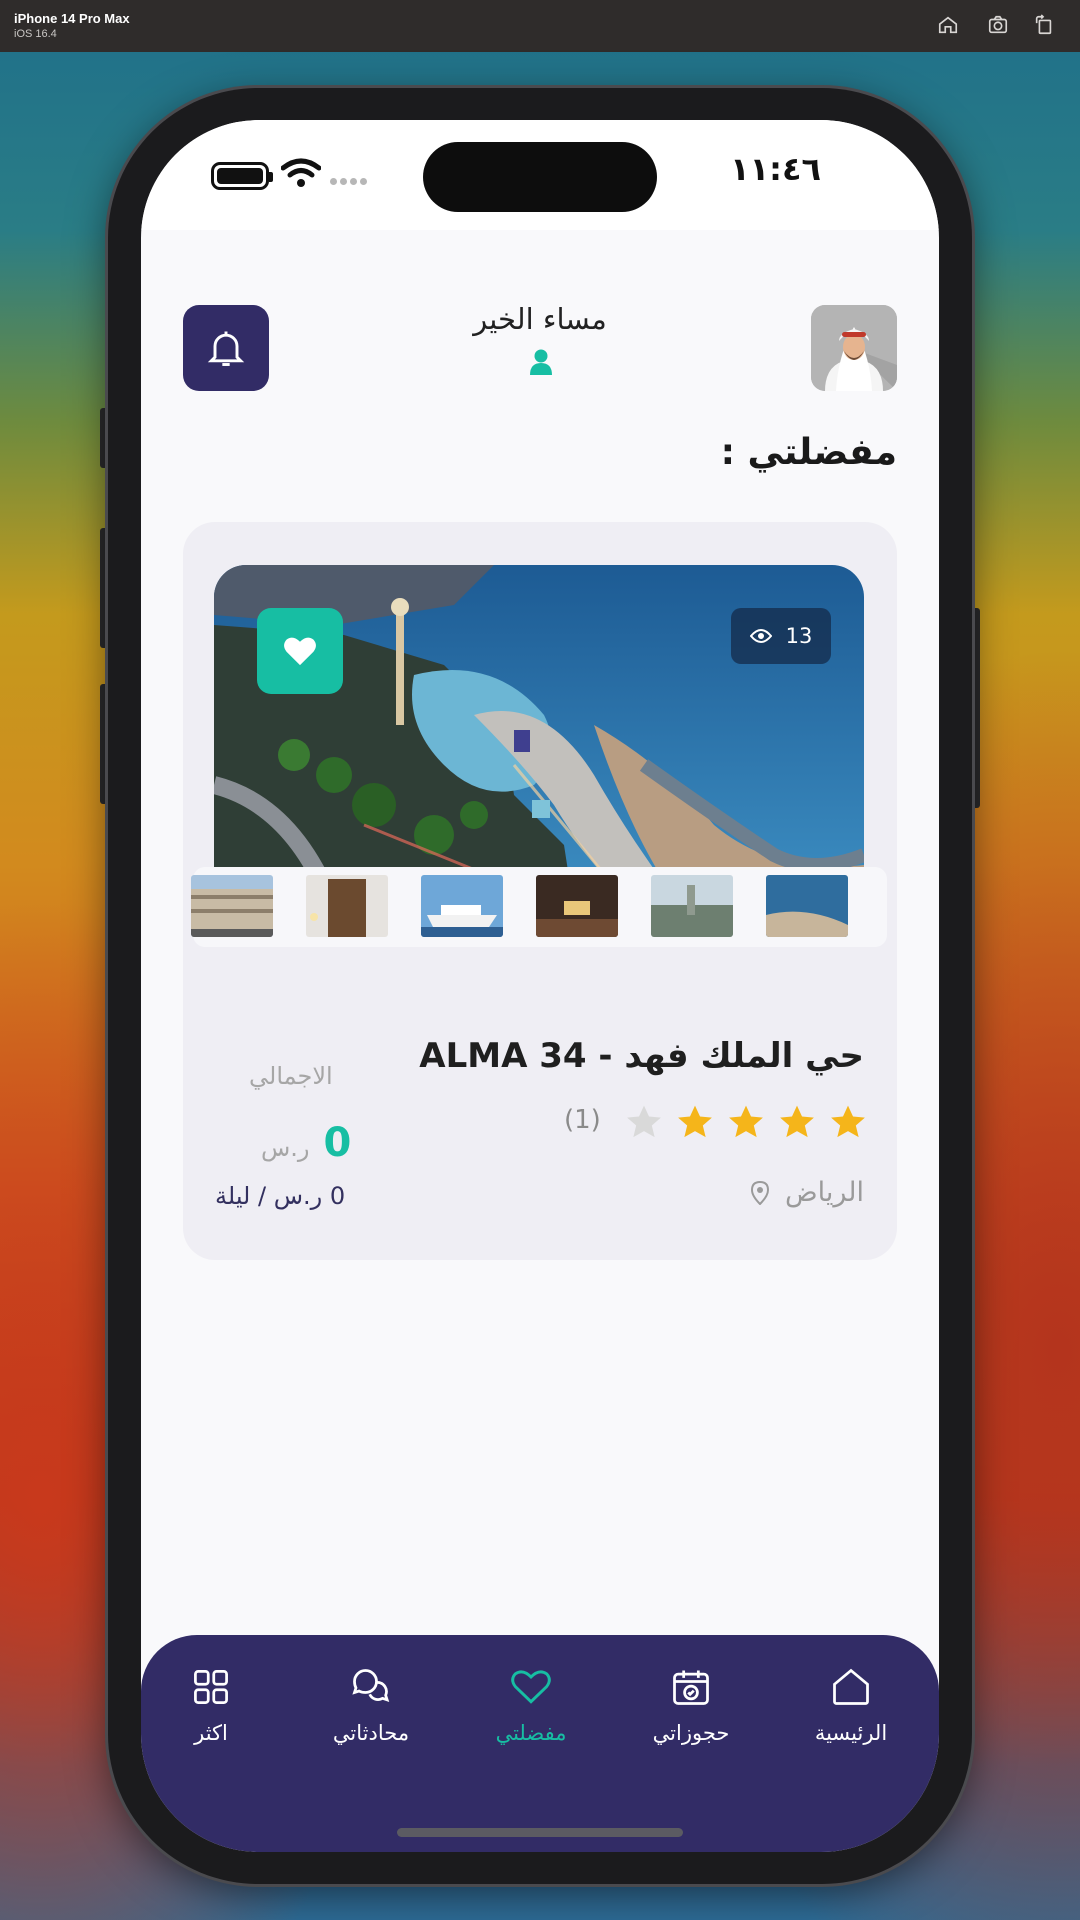  I want to click on thumbnail-strip, so click(539, 907).